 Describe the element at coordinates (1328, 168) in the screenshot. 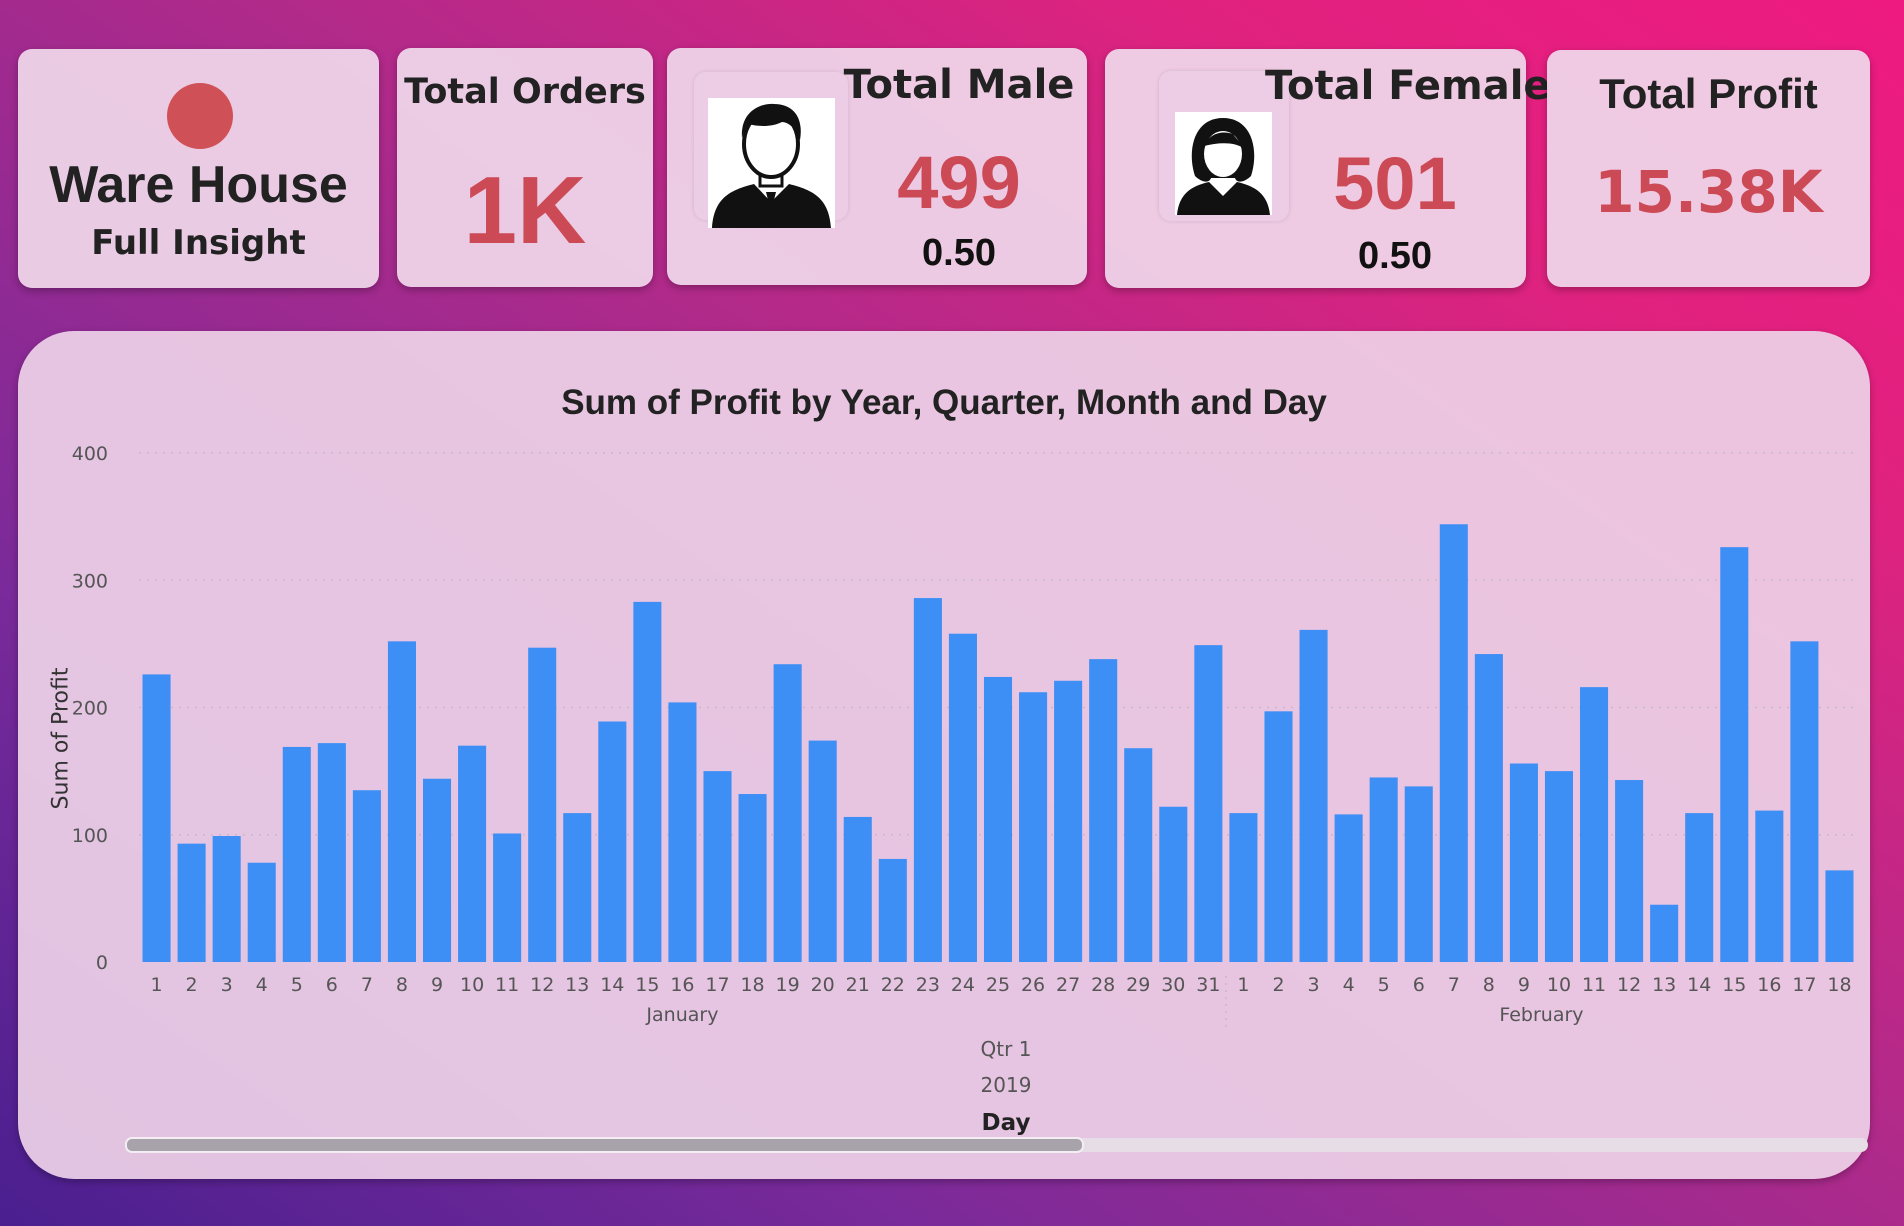

I see `total-female-card: Total Female 501 0.50` at that location.